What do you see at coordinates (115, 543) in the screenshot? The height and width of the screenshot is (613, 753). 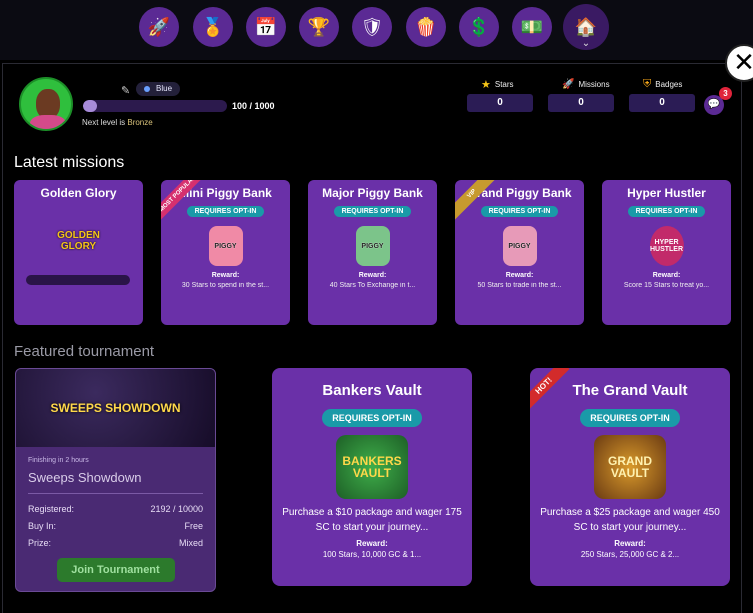 I see `tournament-row-prize: Prize: Mixed` at bounding box center [115, 543].